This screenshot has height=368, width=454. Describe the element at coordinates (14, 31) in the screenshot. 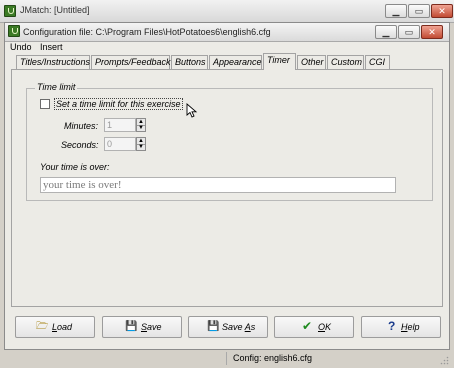

I see `dialog-icon` at that location.